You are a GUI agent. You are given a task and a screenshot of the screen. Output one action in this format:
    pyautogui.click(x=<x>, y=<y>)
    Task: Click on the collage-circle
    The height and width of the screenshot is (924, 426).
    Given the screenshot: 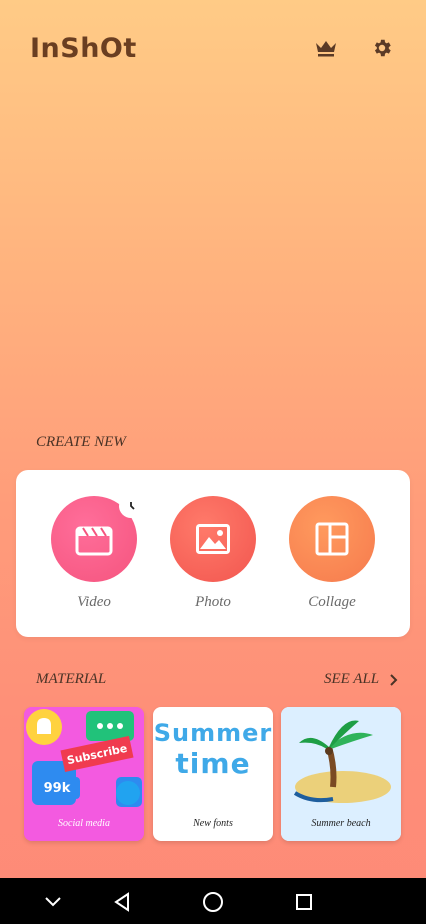 What is the action you would take?
    pyautogui.click(x=332, y=539)
    